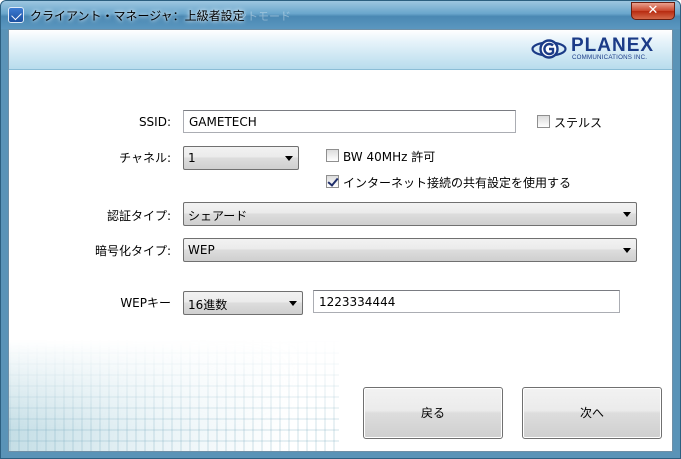  Describe the element at coordinates (543, 121) in the screenshot. I see `stealth-checkbox-box` at that location.